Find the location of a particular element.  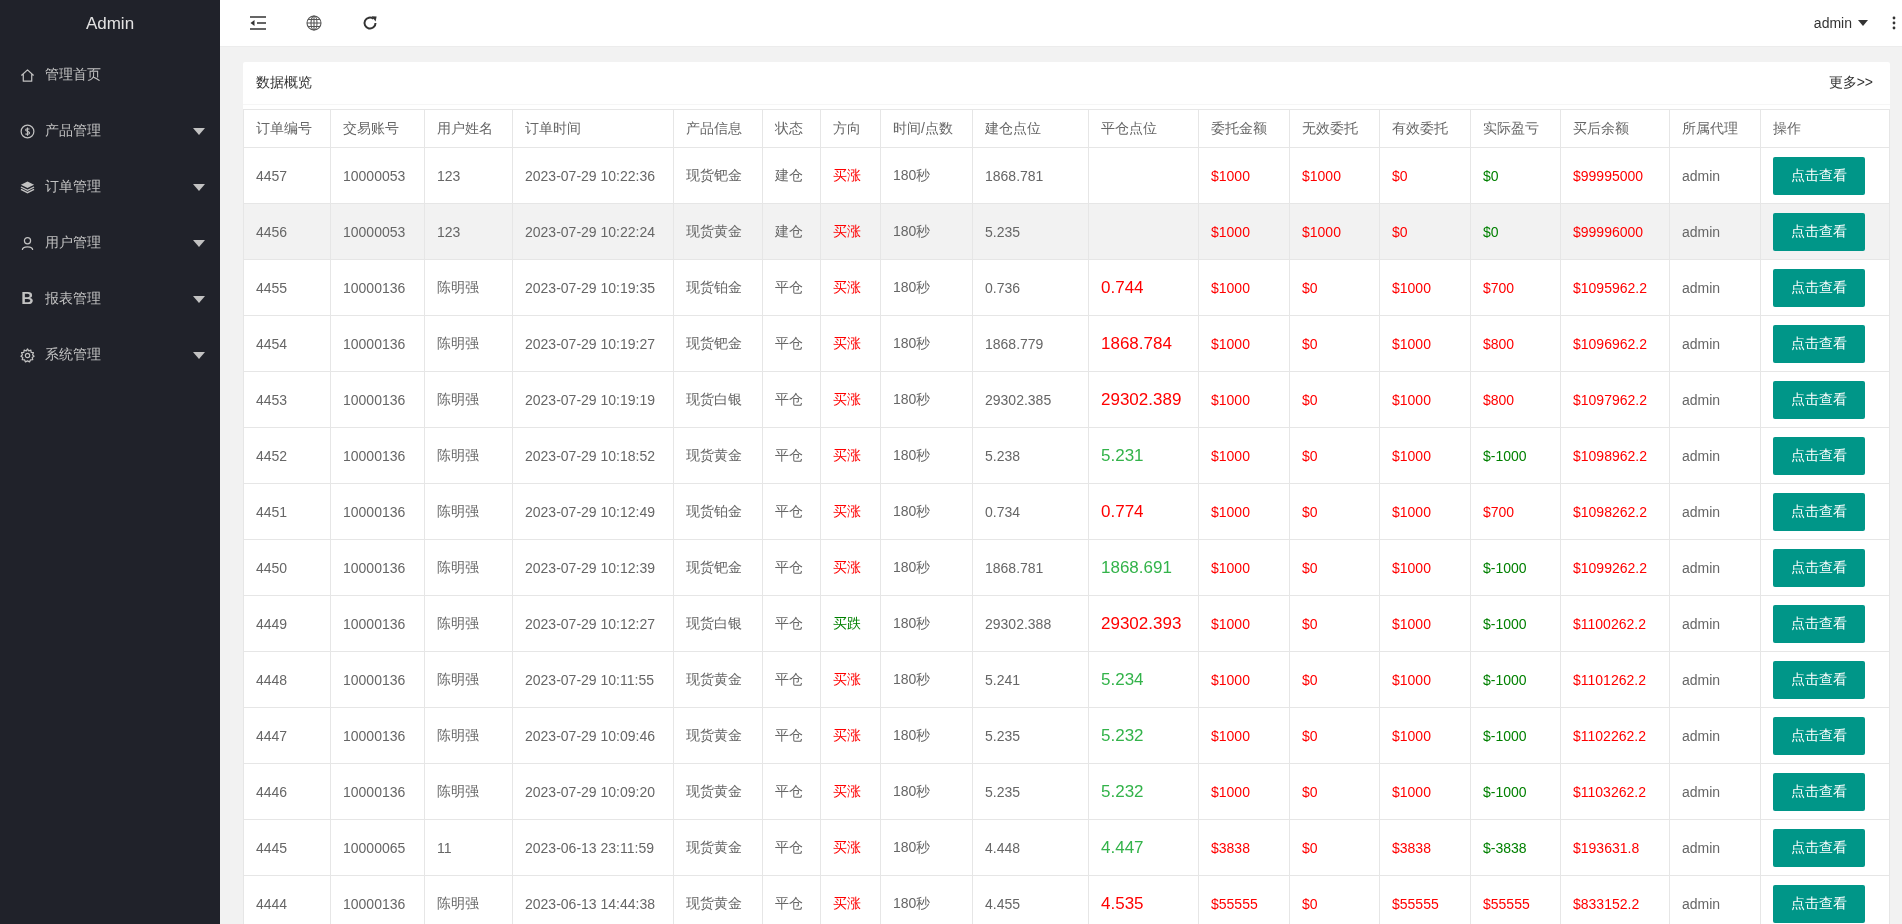

table-cell: $1102262.2 is located at coordinates (1615, 735).